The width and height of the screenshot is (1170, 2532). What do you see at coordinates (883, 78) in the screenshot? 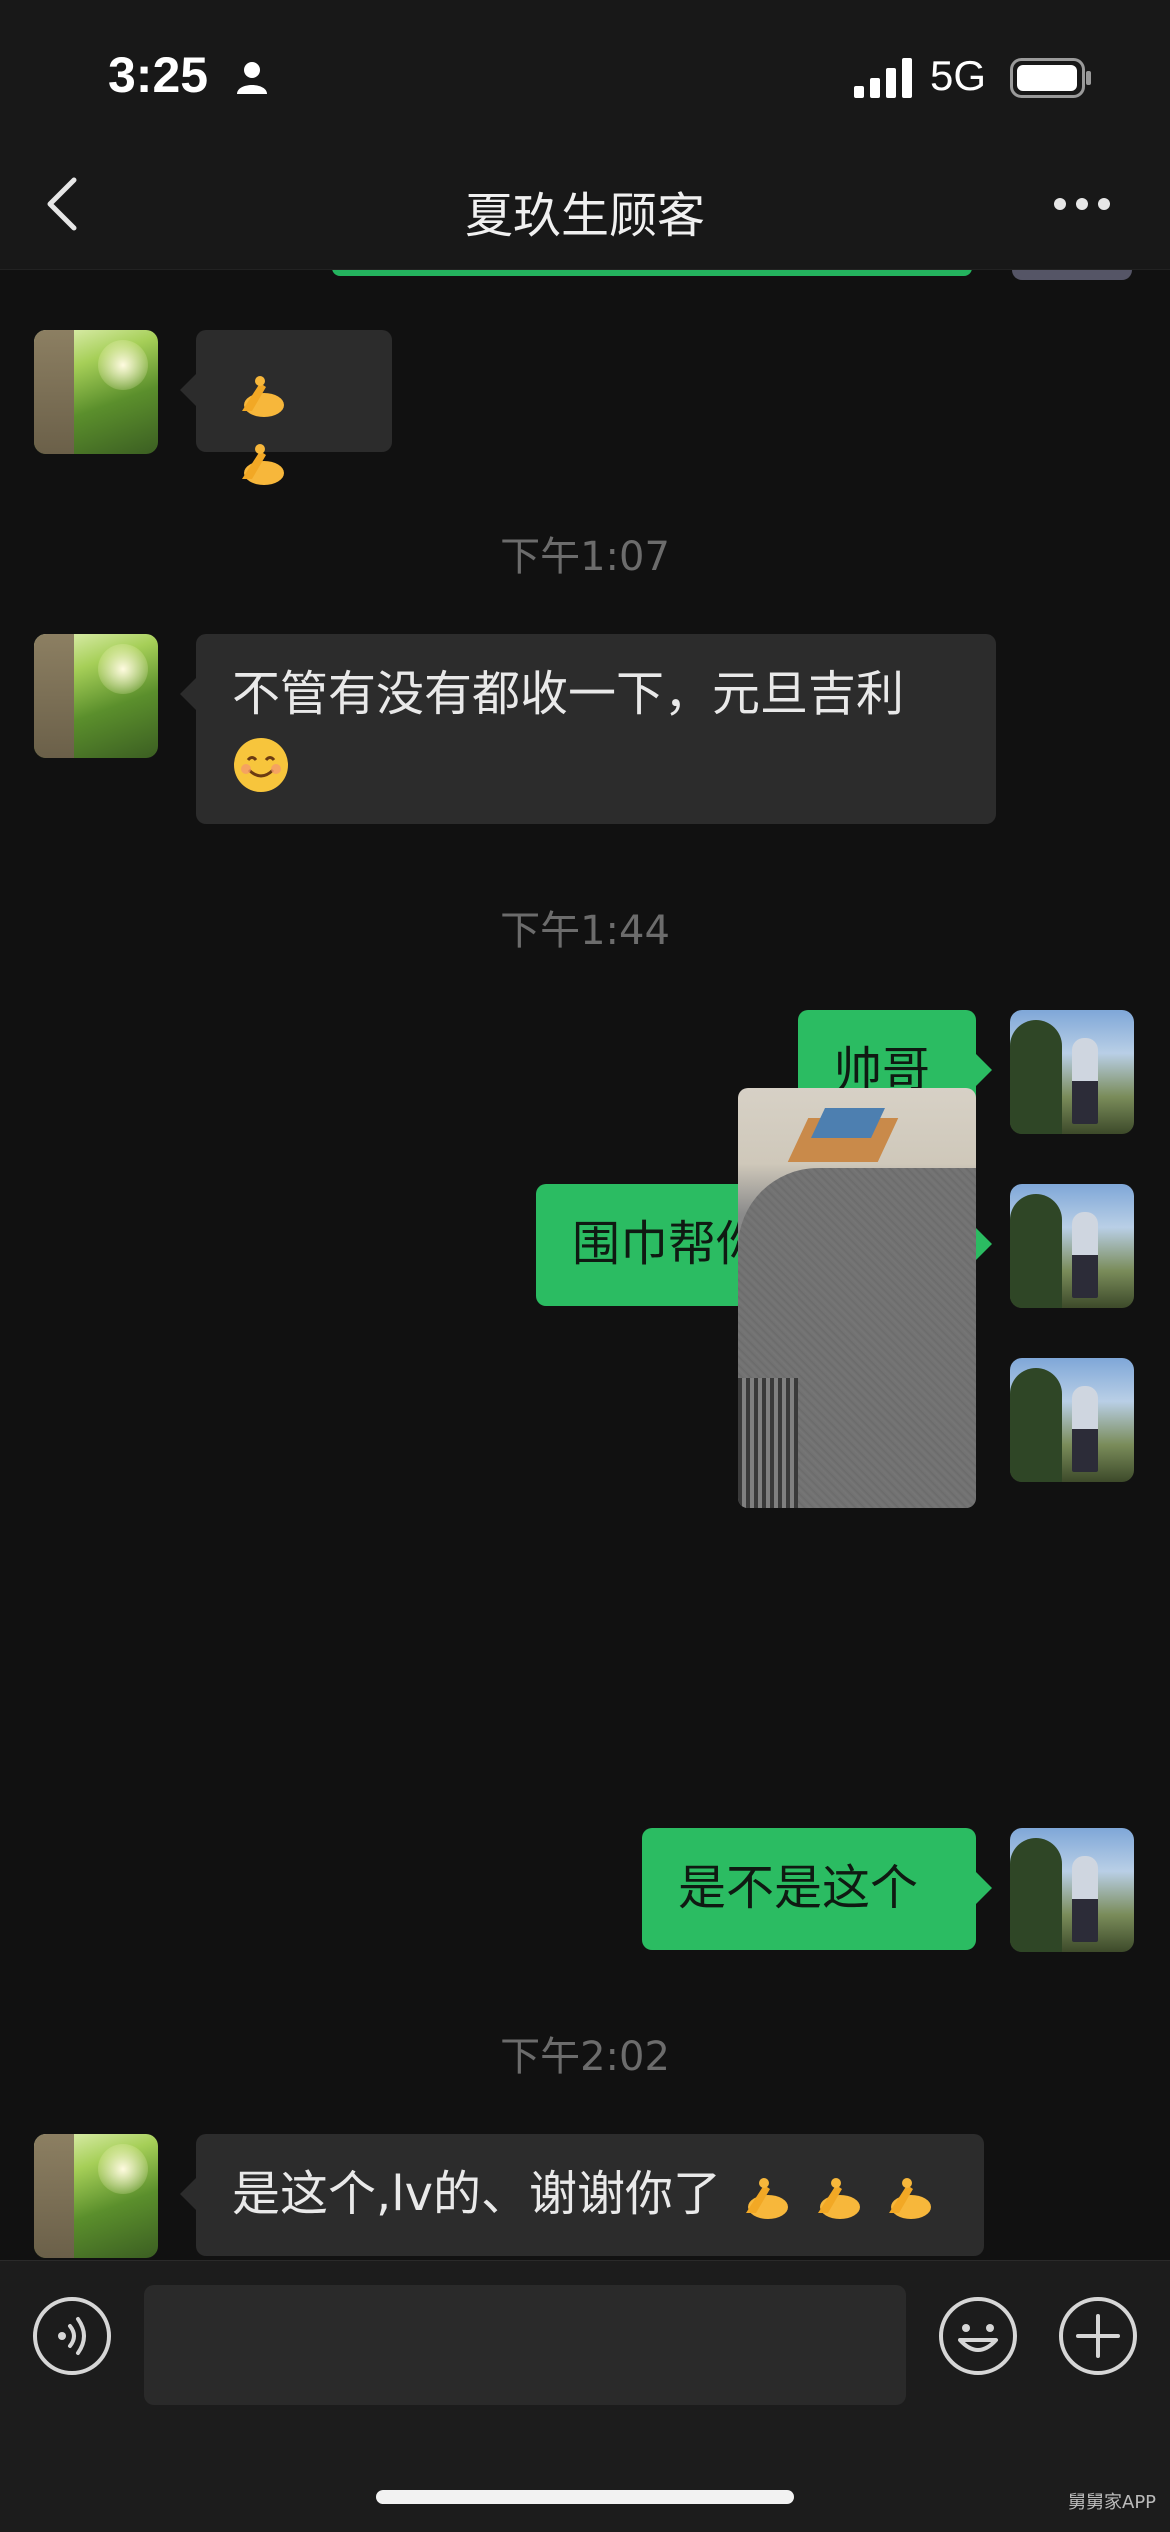
I see `signal-icon` at bounding box center [883, 78].